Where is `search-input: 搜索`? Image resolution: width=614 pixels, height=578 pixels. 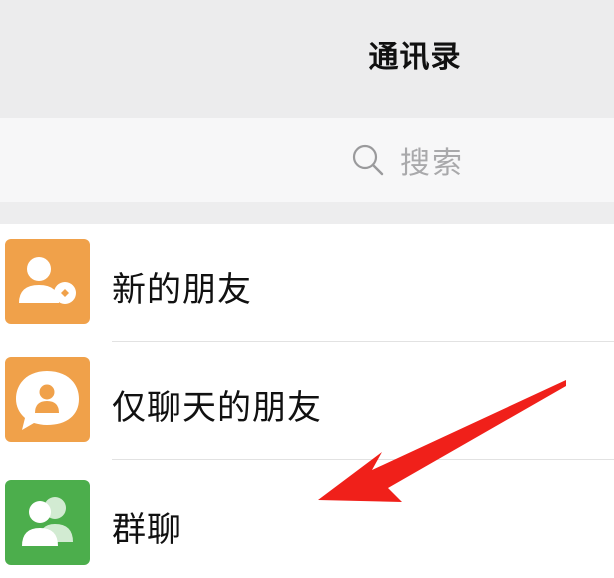 search-input: 搜索 is located at coordinates (407, 160).